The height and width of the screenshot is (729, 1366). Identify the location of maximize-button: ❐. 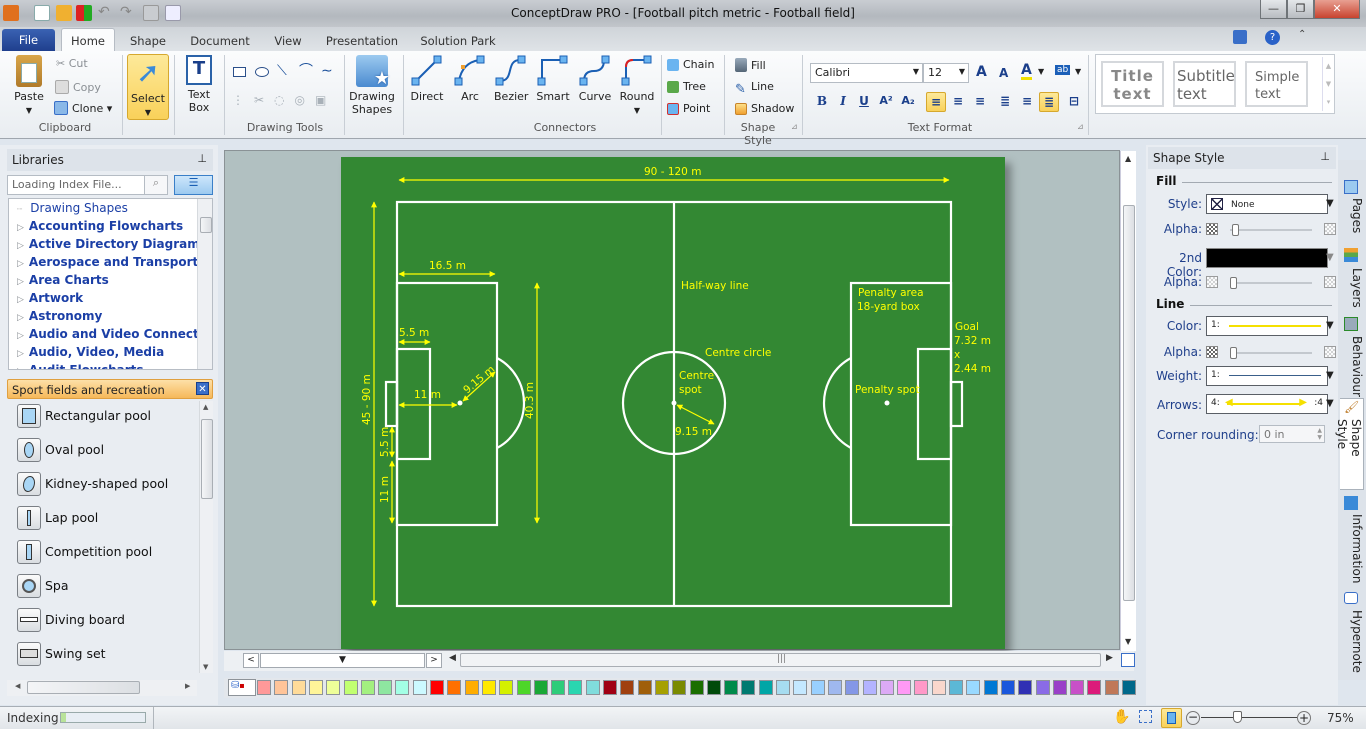
(1300, 9).